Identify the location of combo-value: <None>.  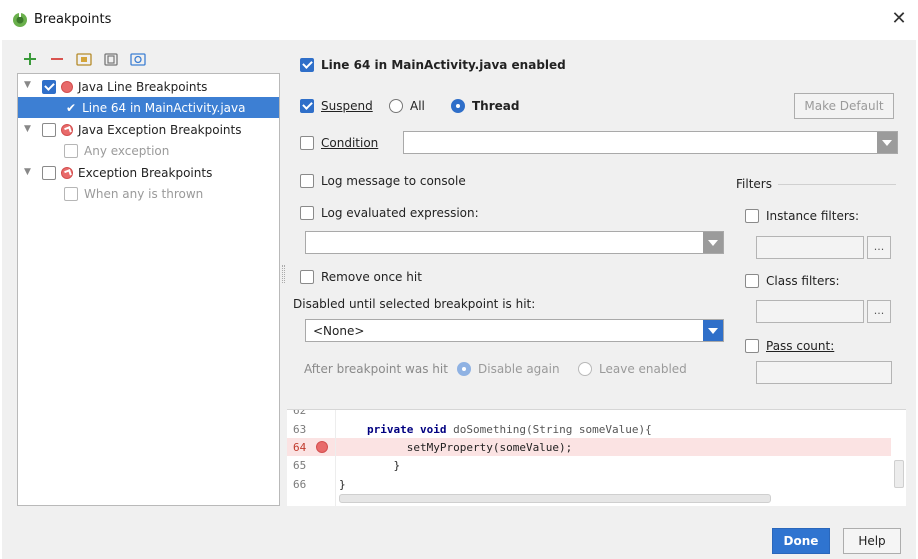
(339, 331).